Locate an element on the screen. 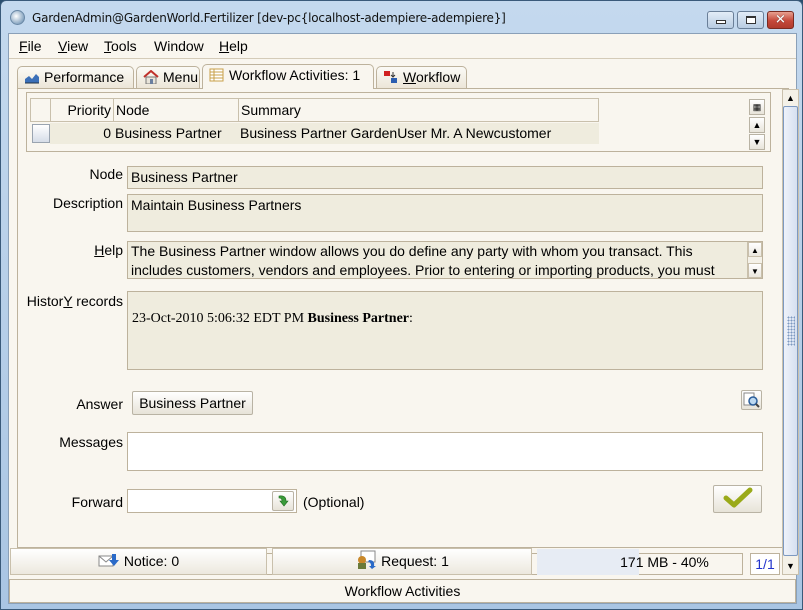 This screenshot has height=610, width=803. grid-header-node: Node is located at coordinates (176, 110).